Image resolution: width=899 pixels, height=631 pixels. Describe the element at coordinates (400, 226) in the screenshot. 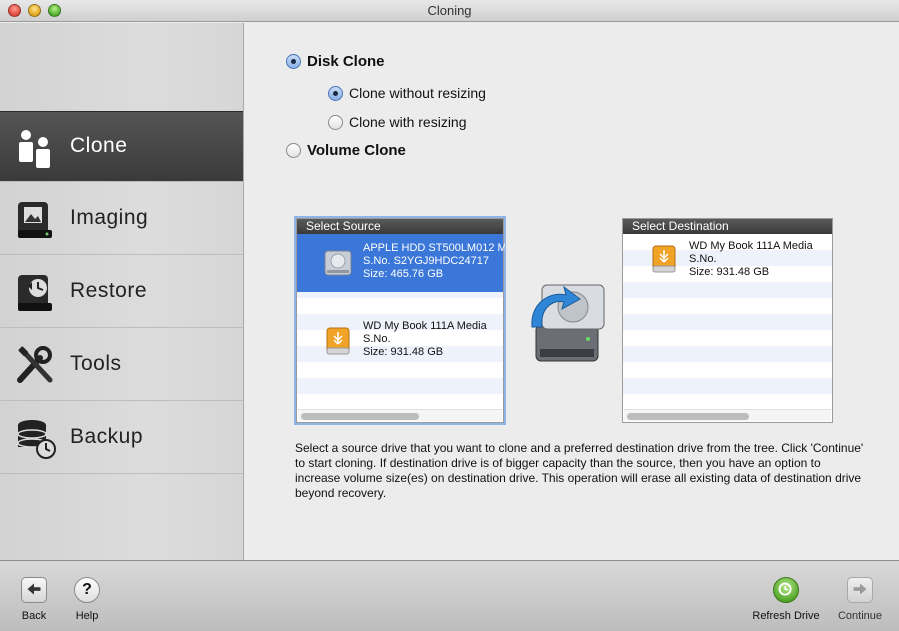

I see `source-header: Select Source` at that location.